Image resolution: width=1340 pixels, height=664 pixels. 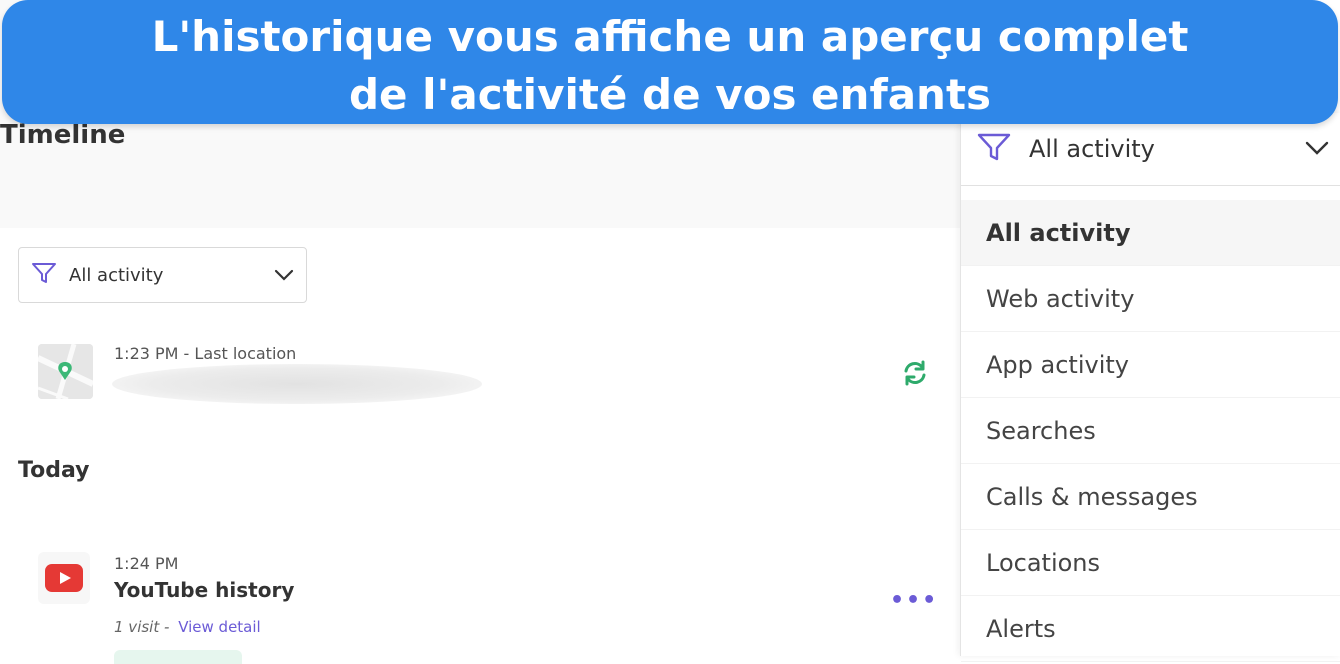 I want to click on ellipsis-icon: •••, so click(x=914, y=600).